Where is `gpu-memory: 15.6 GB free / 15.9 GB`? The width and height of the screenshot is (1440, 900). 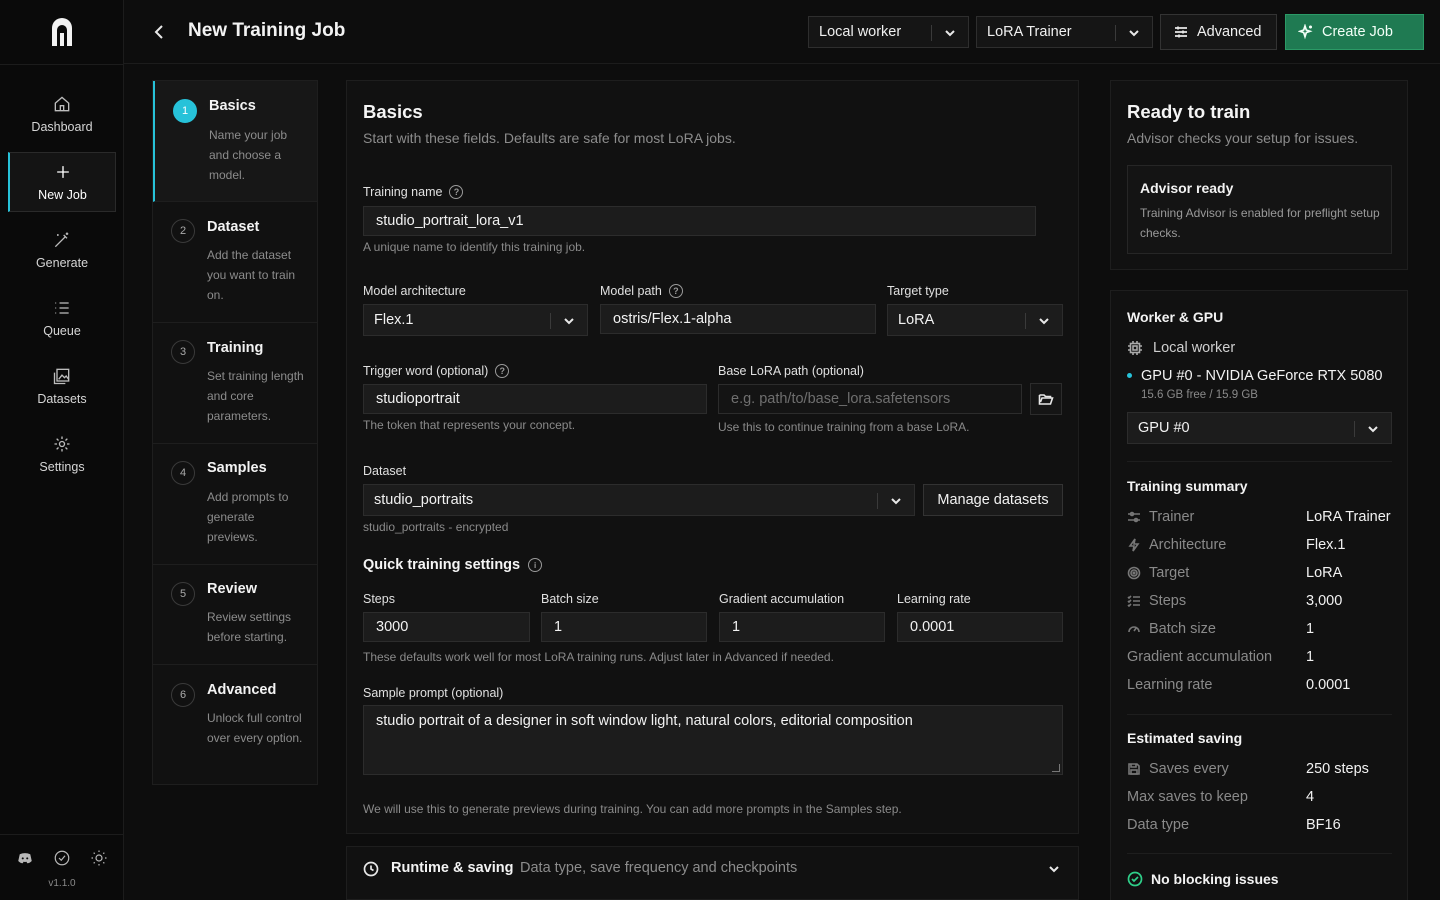 gpu-memory: 15.6 GB free / 15.9 GB is located at coordinates (1199, 395).